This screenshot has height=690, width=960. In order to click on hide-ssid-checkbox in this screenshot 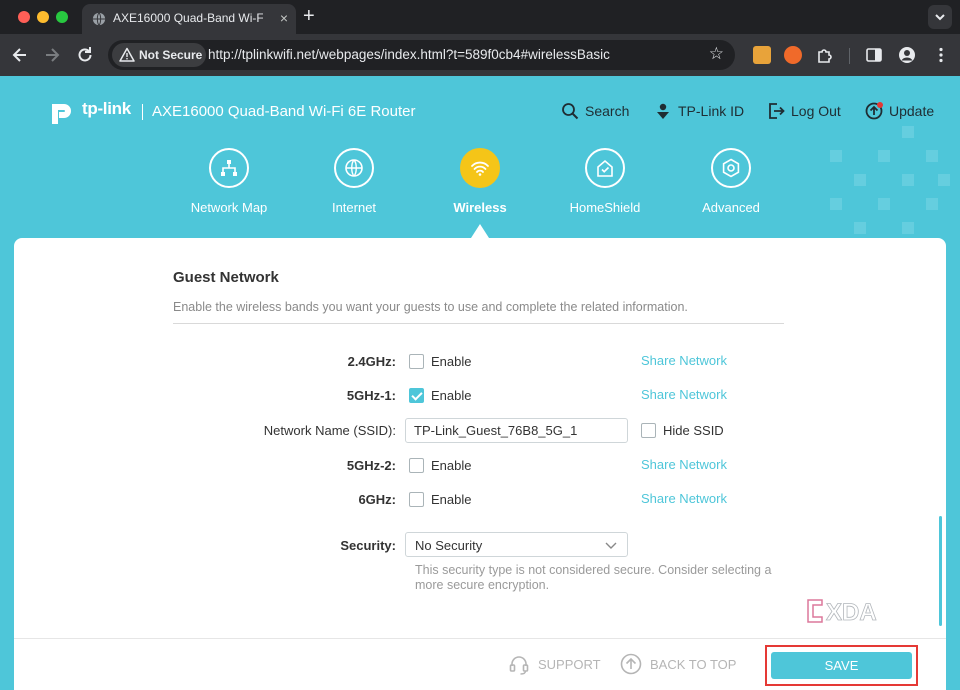, I will do `click(648, 430)`.